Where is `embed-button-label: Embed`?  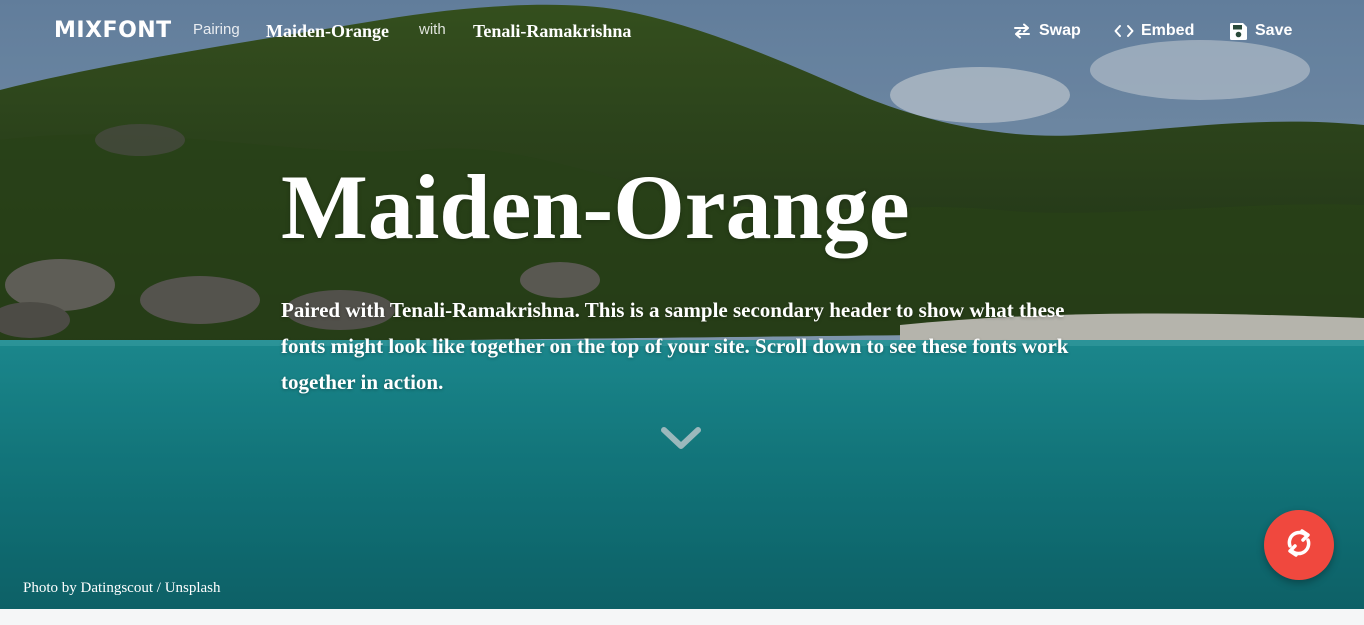
embed-button-label: Embed is located at coordinates (1168, 30).